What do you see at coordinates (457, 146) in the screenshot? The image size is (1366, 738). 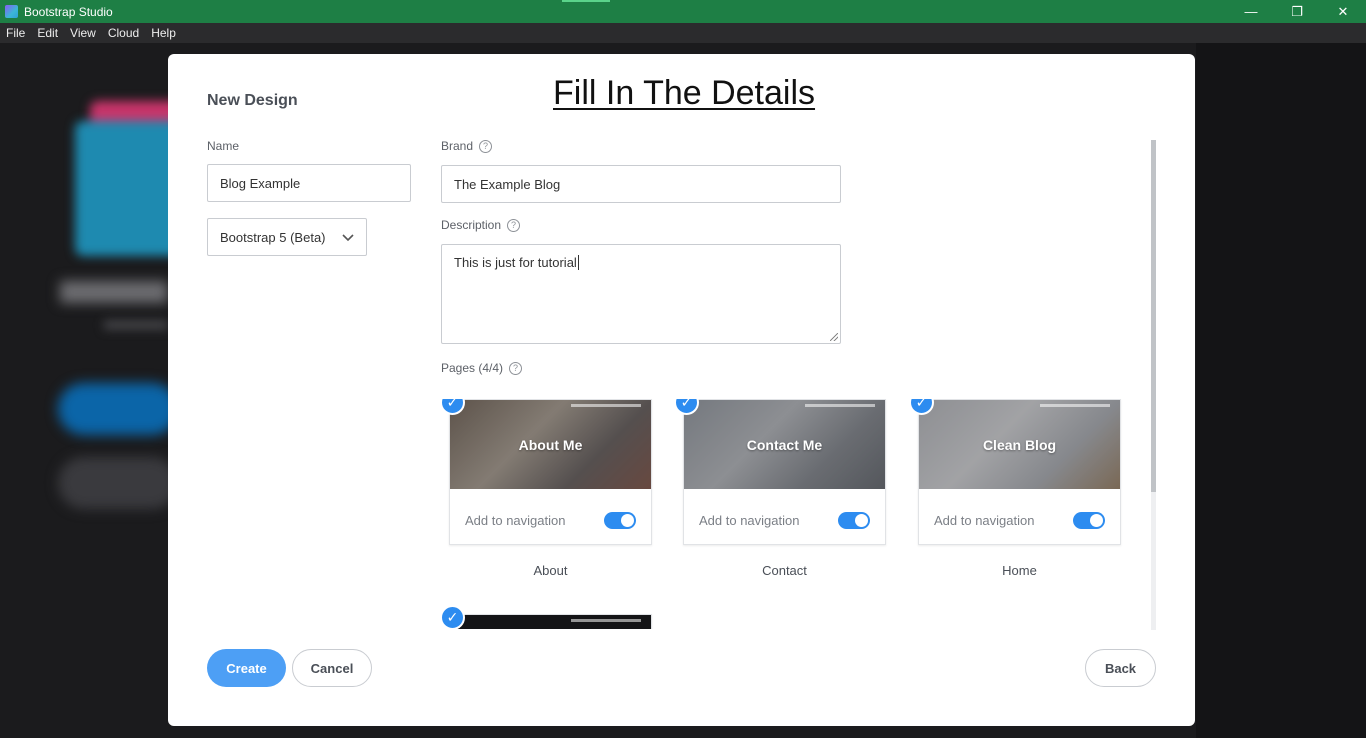 I see `brand-label-text: Brand` at bounding box center [457, 146].